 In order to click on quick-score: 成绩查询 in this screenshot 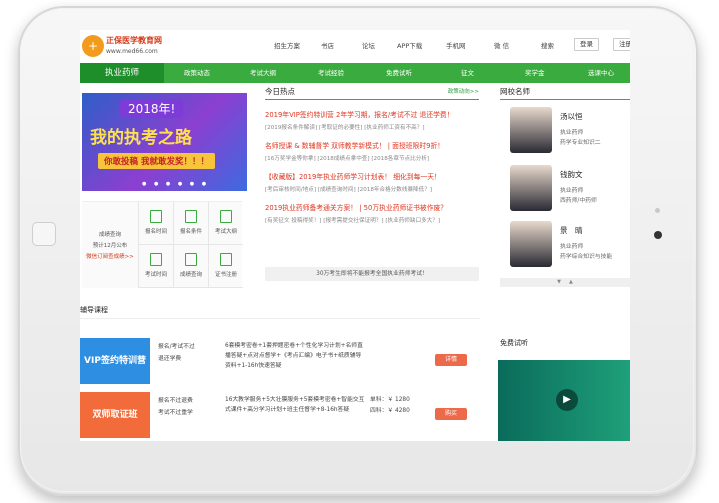, I will do `click(190, 266)`.